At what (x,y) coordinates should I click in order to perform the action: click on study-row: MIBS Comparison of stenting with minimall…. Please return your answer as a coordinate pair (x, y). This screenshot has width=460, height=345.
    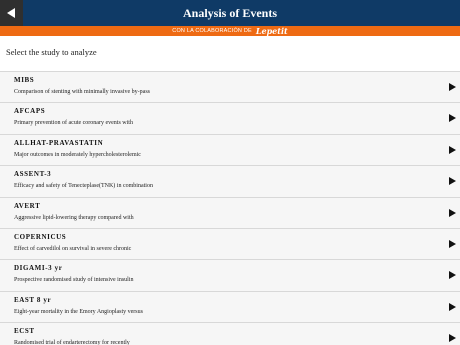
    Looking at the image, I should click on (230, 87).